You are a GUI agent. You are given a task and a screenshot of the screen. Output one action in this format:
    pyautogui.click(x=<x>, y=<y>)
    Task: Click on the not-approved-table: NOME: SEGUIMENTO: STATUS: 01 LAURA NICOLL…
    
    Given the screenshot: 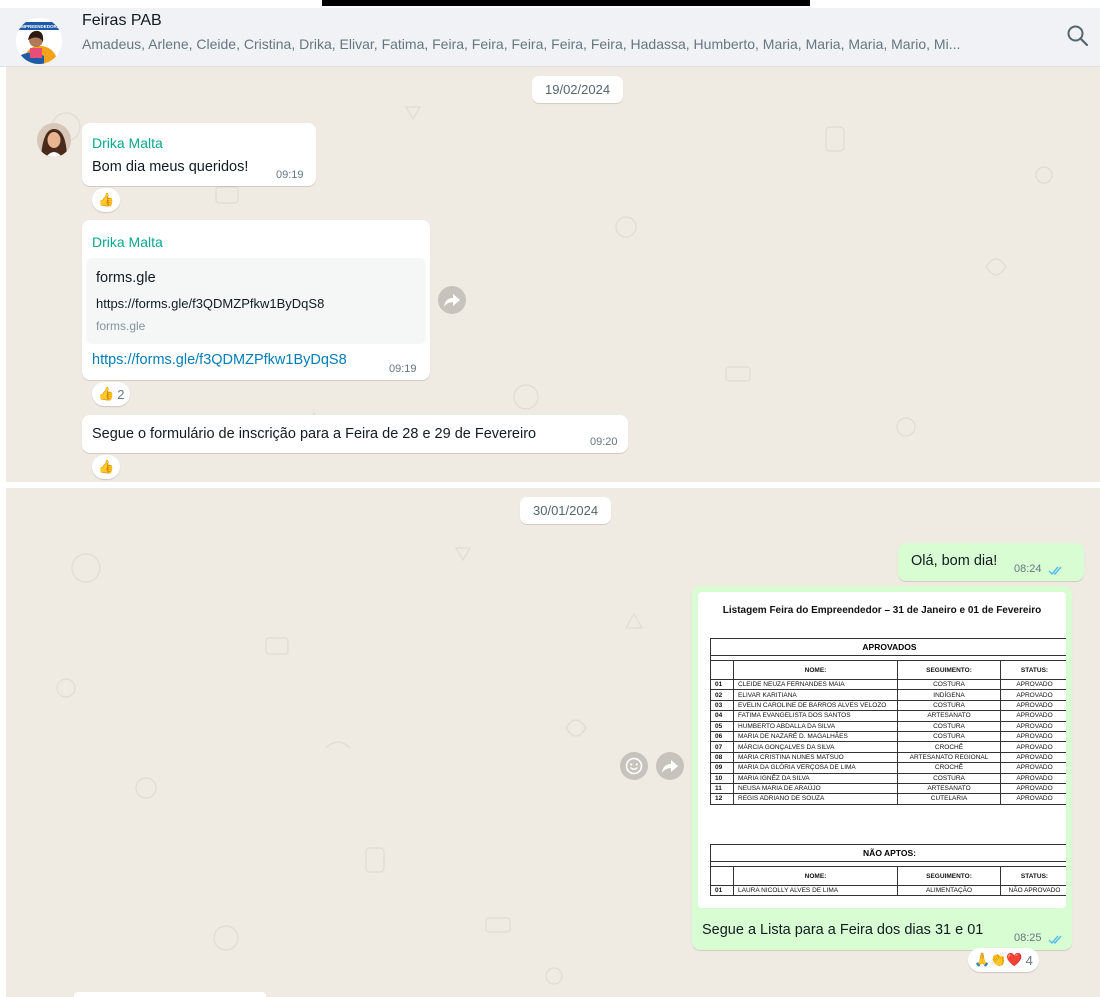 What is the action you would take?
    pyautogui.click(x=888, y=881)
    